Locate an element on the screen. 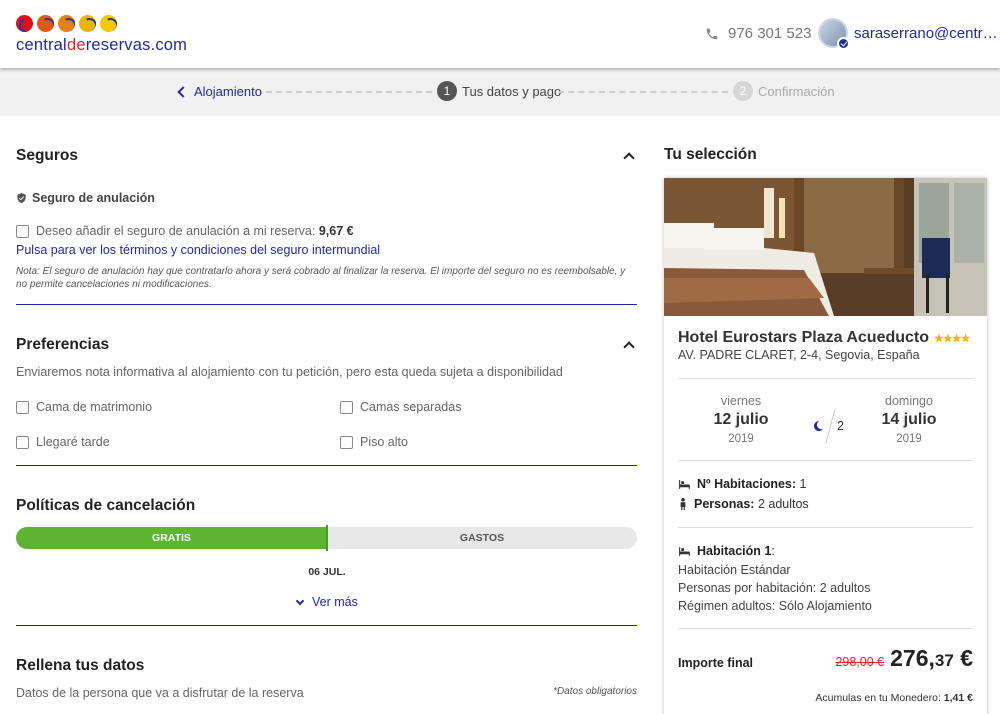  chevron-down-icon is located at coordinates (300, 600).